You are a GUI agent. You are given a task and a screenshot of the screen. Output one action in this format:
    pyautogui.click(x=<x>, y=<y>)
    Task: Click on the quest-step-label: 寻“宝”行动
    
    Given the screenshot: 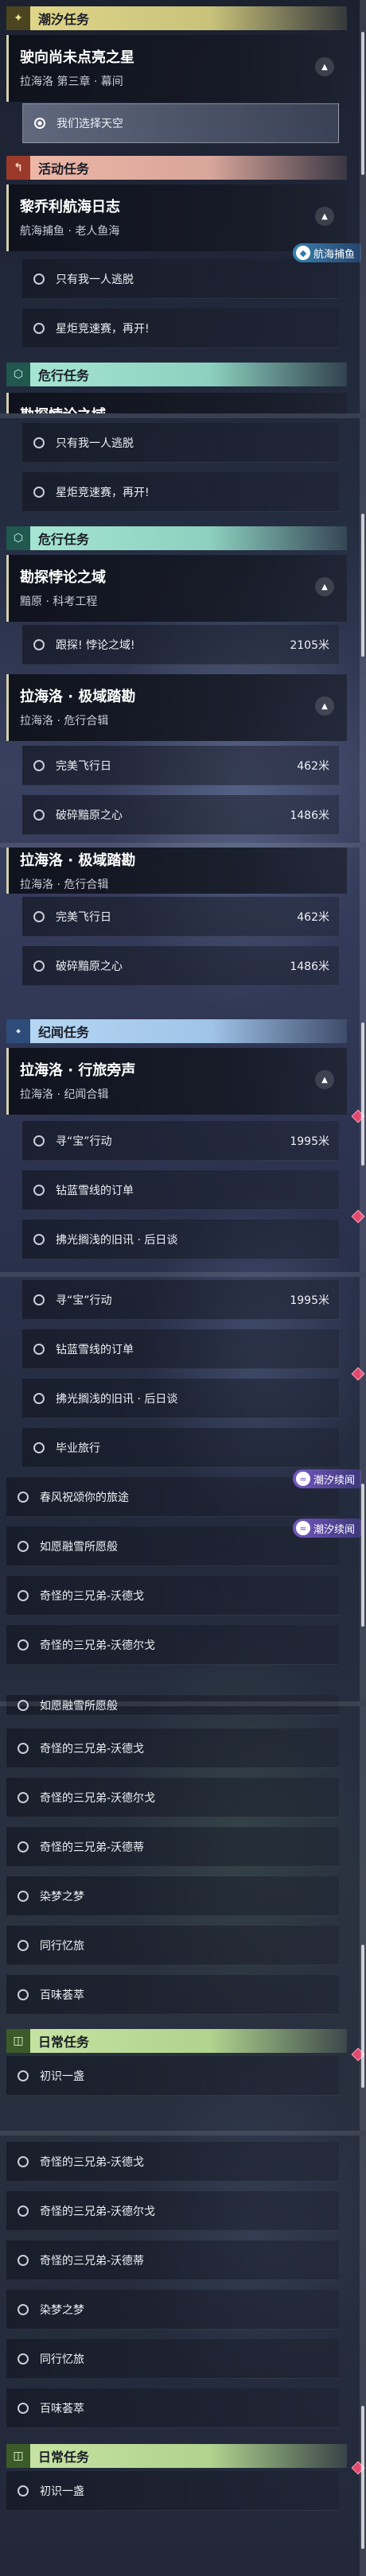 What is the action you would take?
    pyautogui.click(x=84, y=1141)
    